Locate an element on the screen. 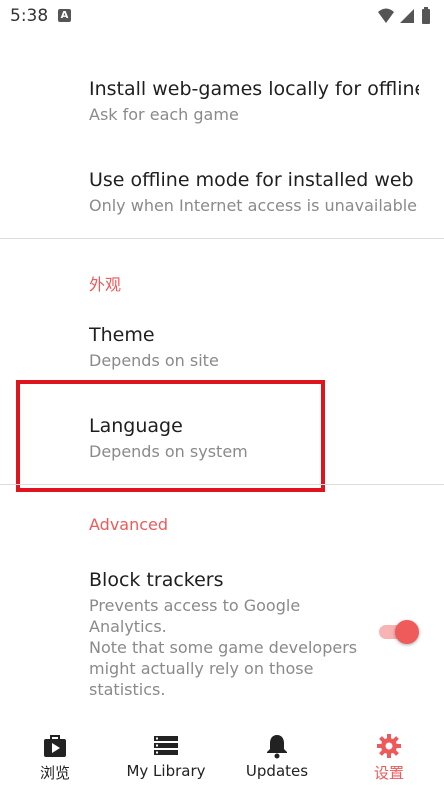 This screenshot has width=444, height=790. library-list-icon is located at coordinates (166, 746).